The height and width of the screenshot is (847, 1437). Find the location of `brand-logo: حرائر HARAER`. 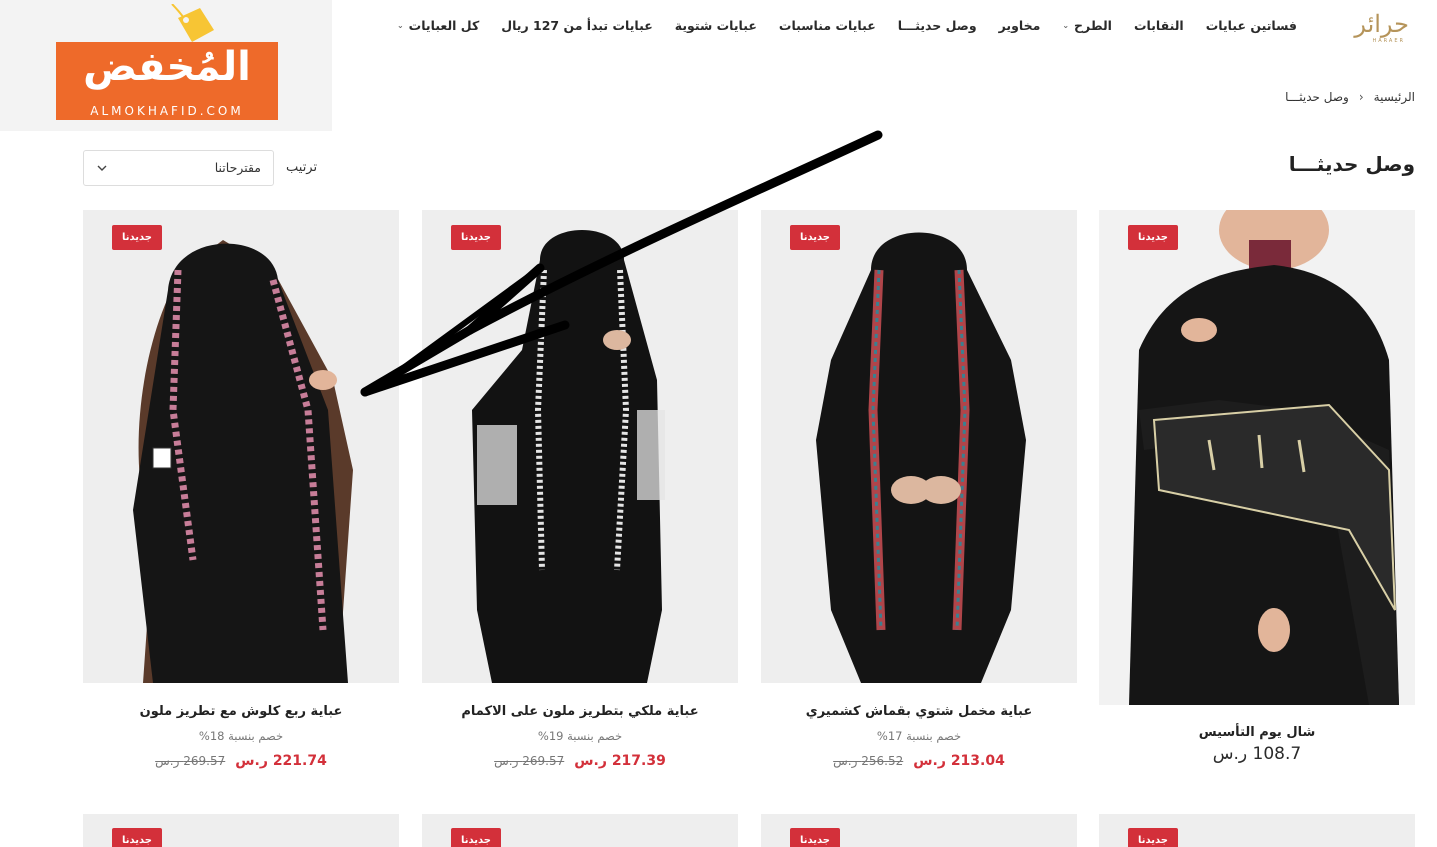

brand-logo: حرائر HARAER is located at coordinates (1369, 27).